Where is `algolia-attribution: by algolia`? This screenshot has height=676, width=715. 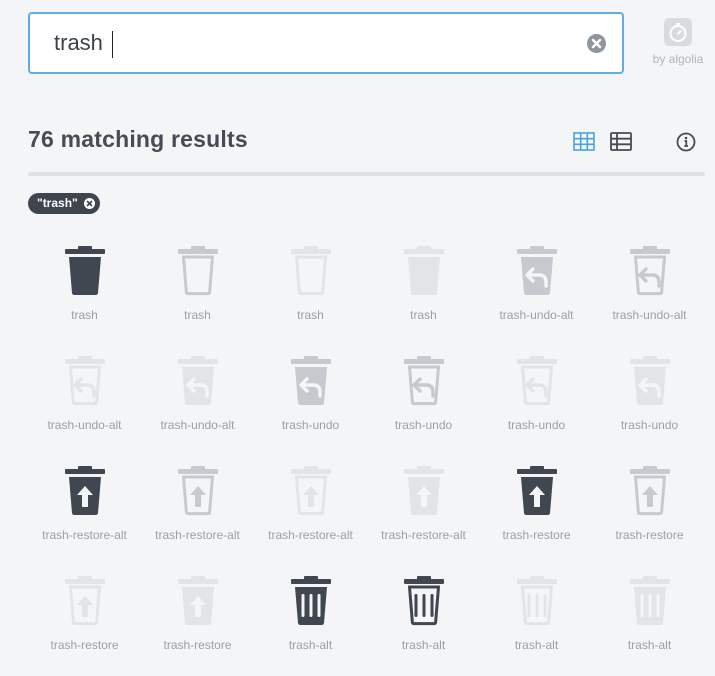
algolia-attribution: by algolia is located at coordinates (678, 42).